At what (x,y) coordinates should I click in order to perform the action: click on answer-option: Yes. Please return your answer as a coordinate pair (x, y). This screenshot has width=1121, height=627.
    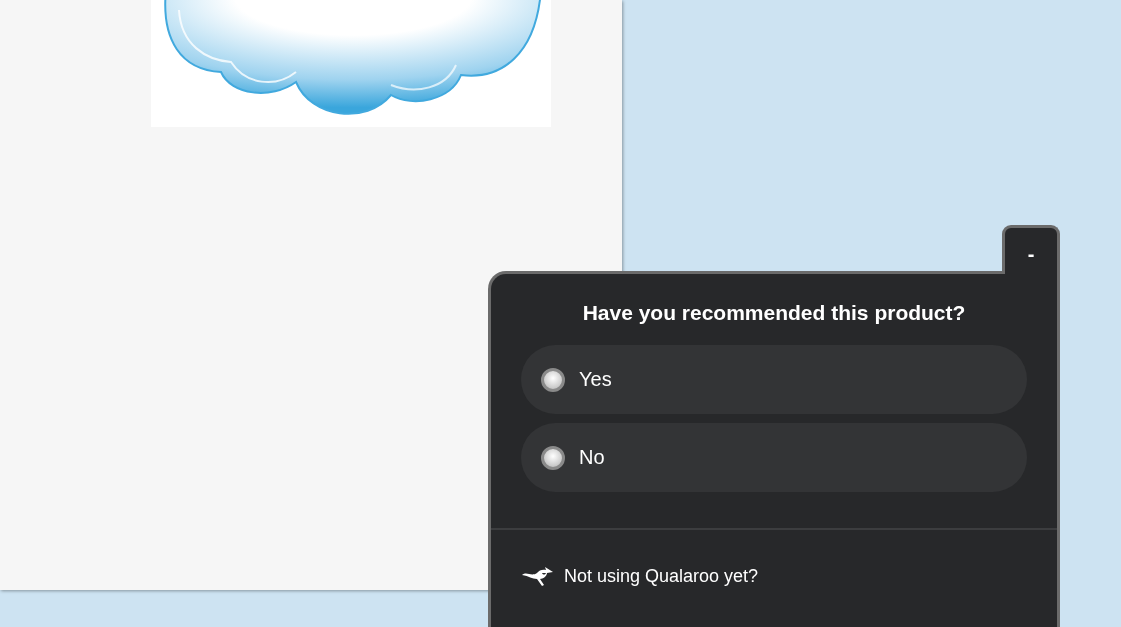
    Looking at the image, I should click on (774, 379).